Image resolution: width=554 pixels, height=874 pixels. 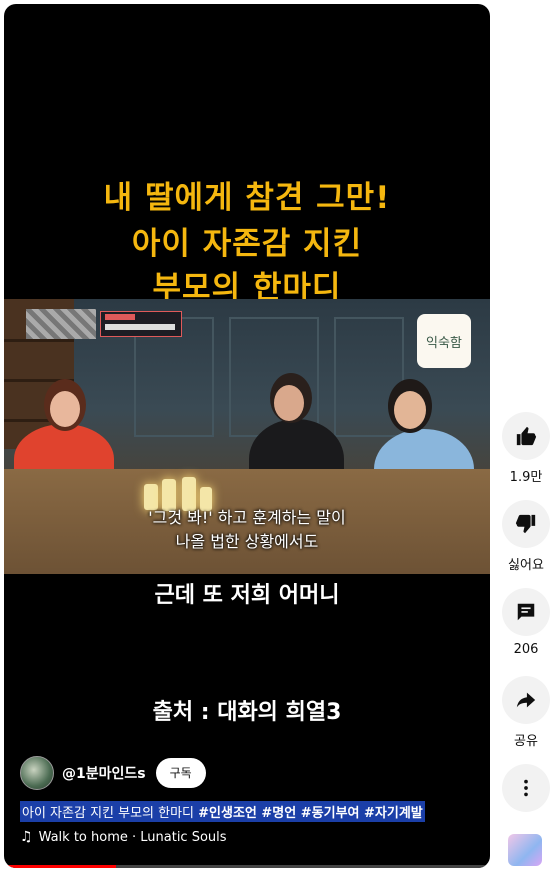 What do you see at coordinates (247, 244) in the screenshot?
I see `overlay-title-line-2: 아이 자존감 지킨` at bounding box center [247, 244].